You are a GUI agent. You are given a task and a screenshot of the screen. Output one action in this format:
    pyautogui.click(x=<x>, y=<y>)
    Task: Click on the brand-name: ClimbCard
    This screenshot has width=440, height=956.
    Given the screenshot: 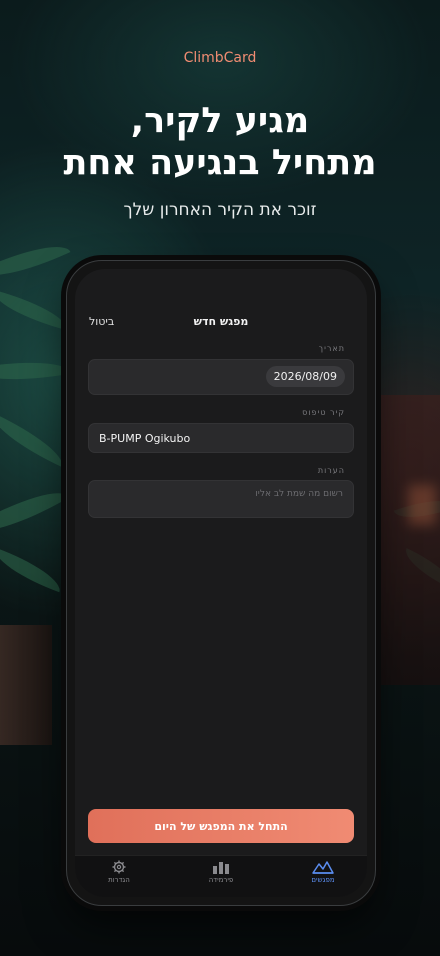 What is the action you would take?
    pyautogui.click(x=220, y=58)
    